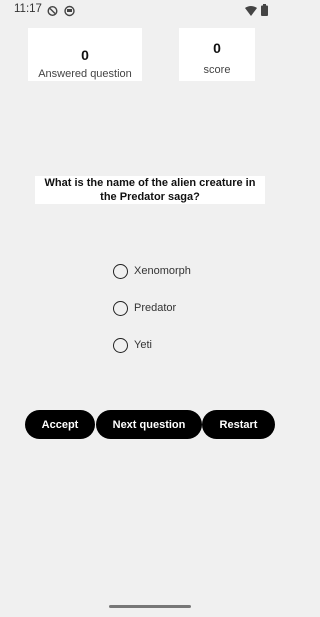  What do you see at coordinates (69, 13) in the screenshot?
I see `face-icon` at bounding box center [69, 13].